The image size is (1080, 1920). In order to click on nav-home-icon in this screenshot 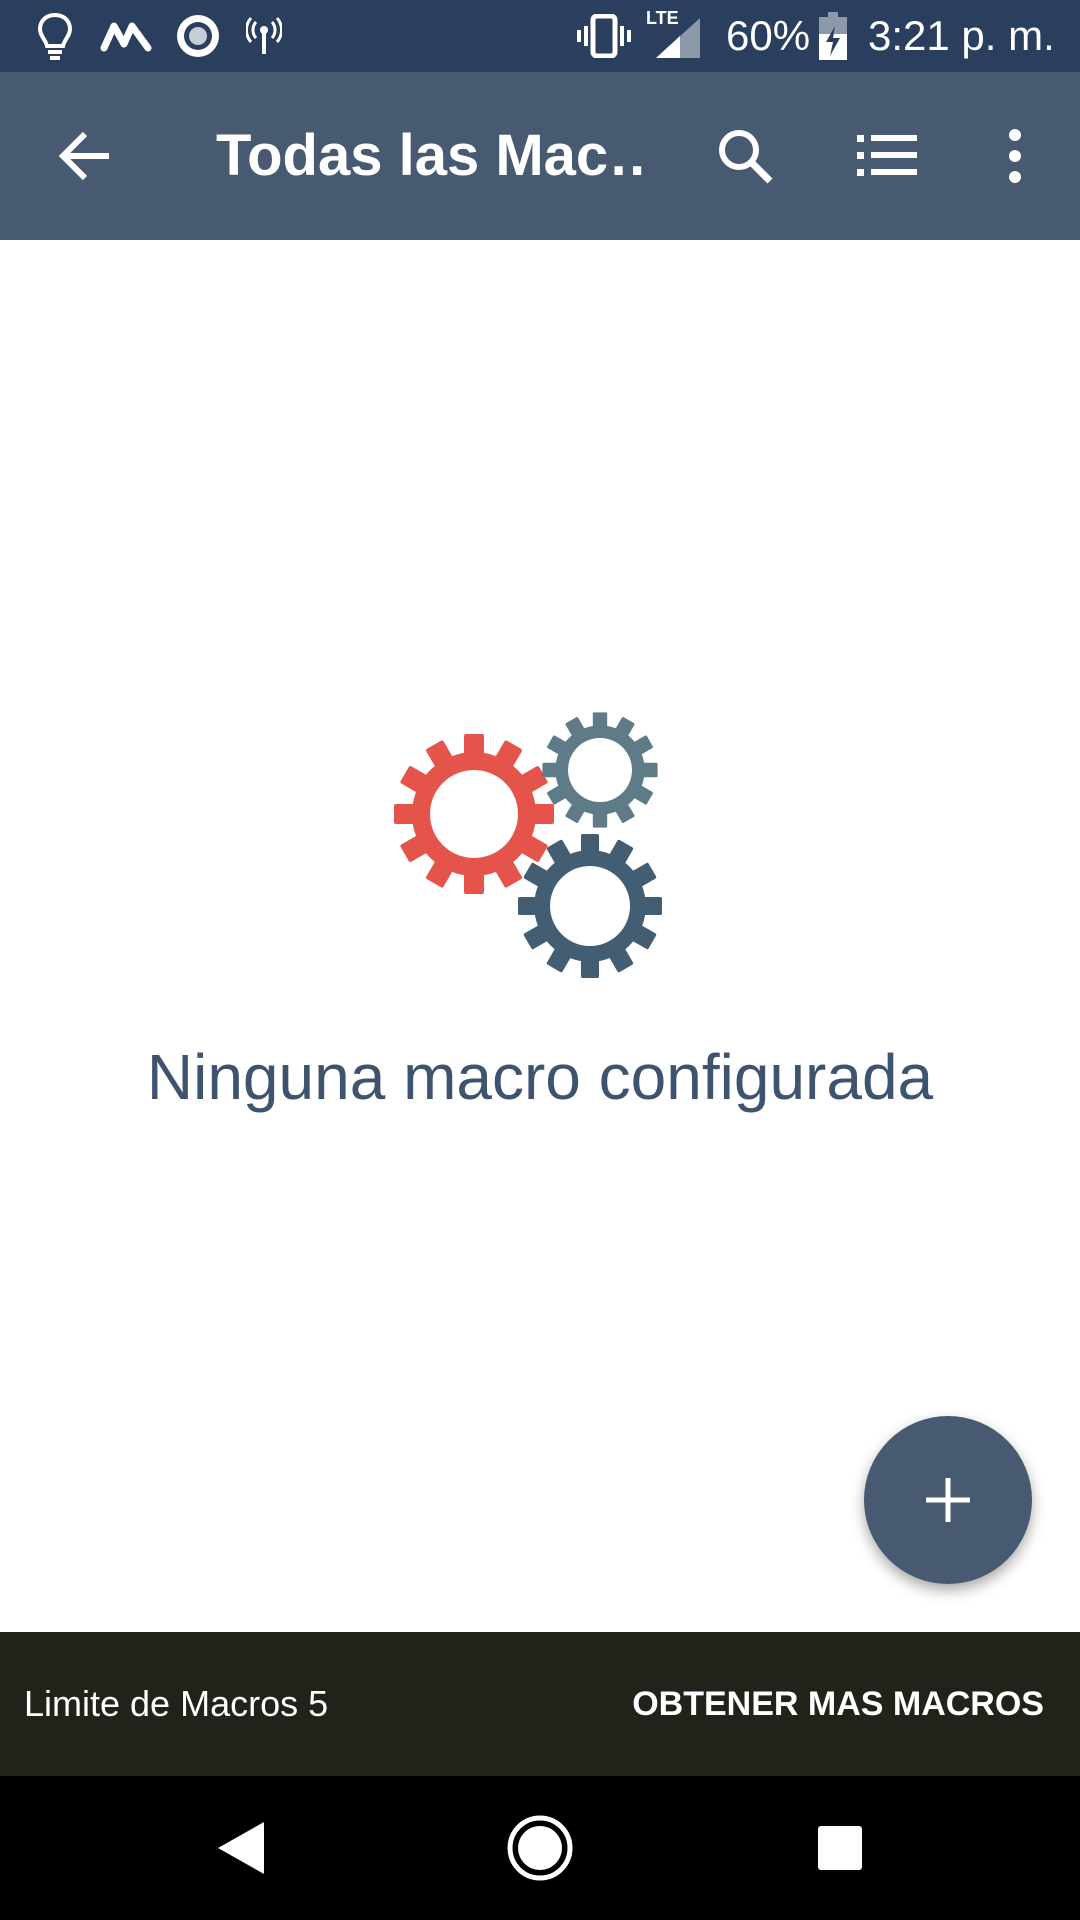, I will do `click(540, 1848)`.